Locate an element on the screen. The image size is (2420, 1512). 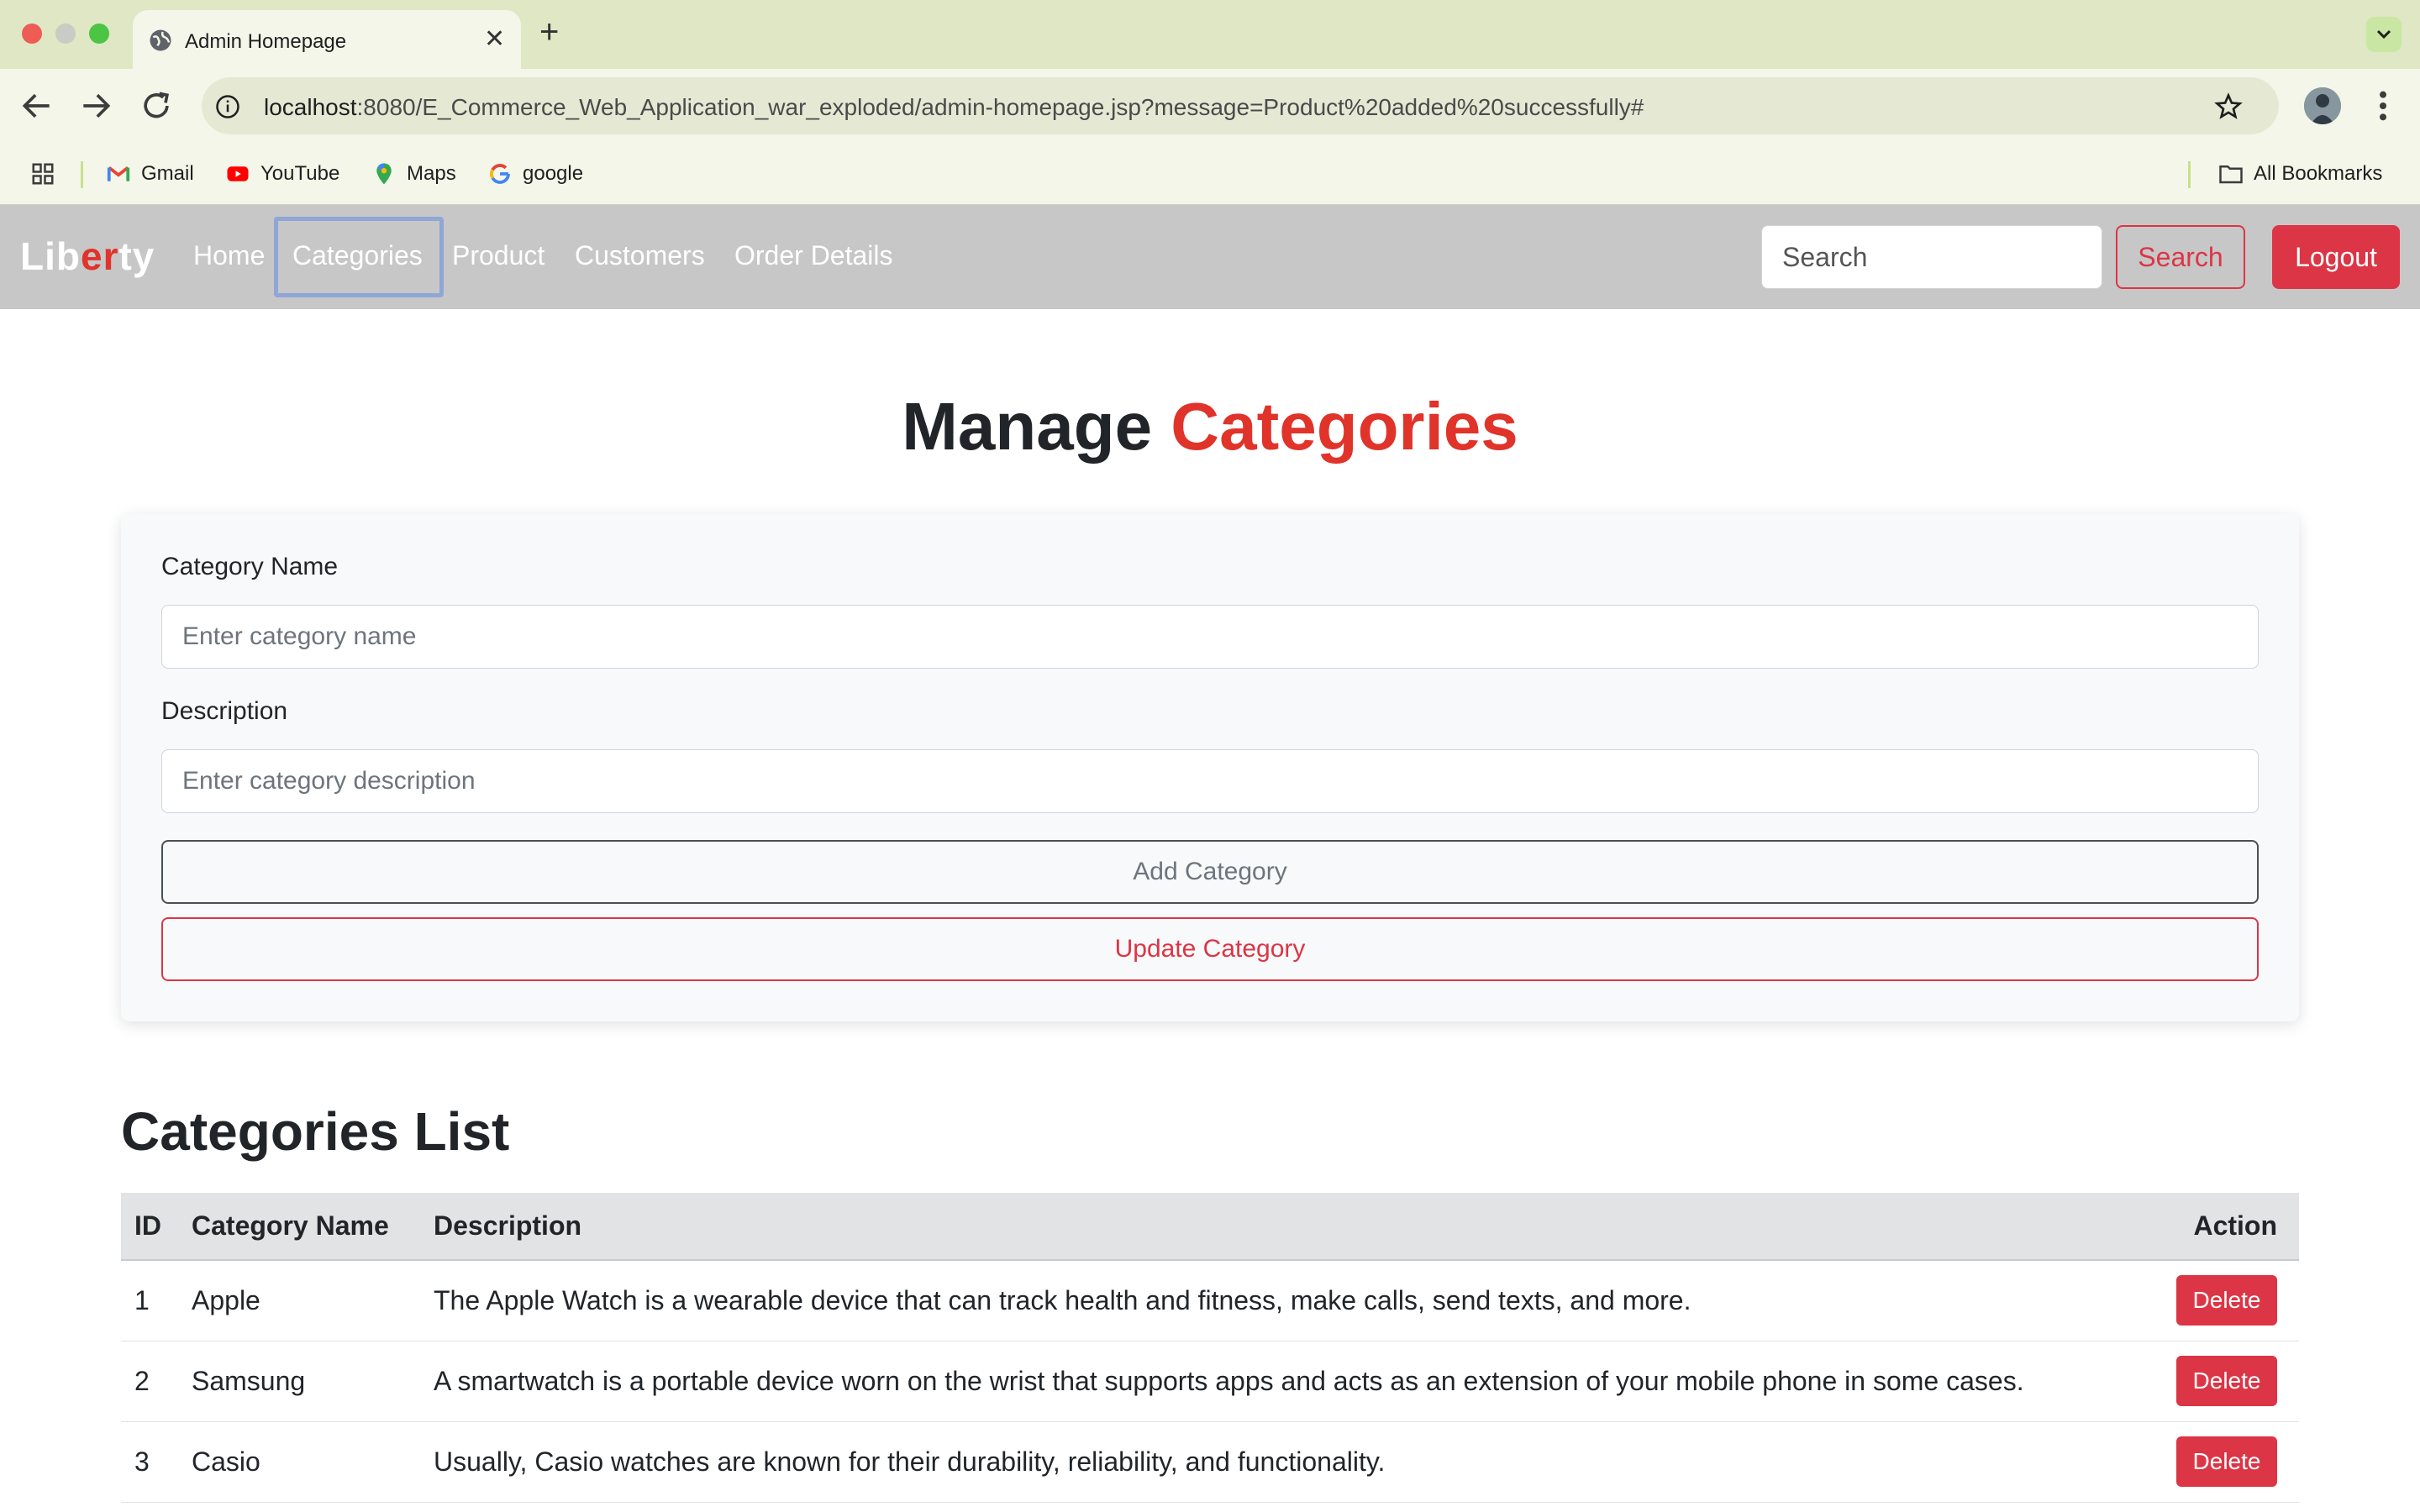
profile-avatar is located at coordinates (2323, 105).